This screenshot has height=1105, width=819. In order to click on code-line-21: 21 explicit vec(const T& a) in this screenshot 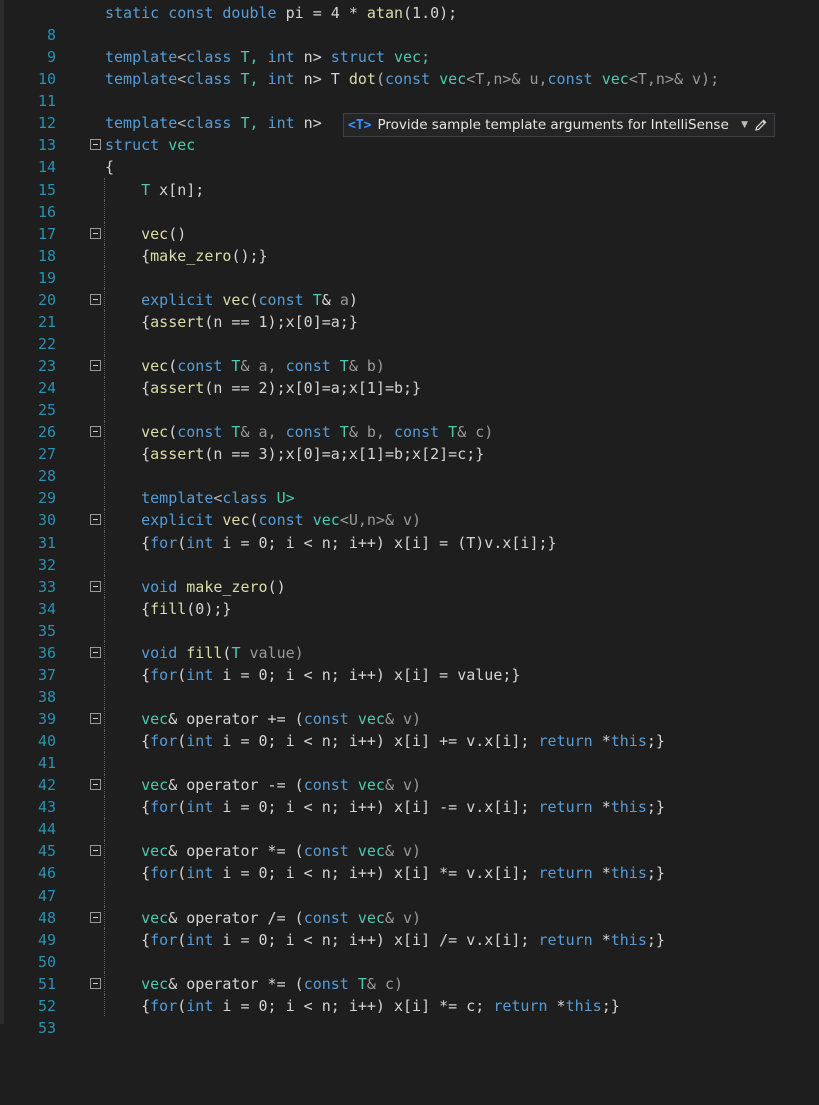, I will do `click(409, 309)`.